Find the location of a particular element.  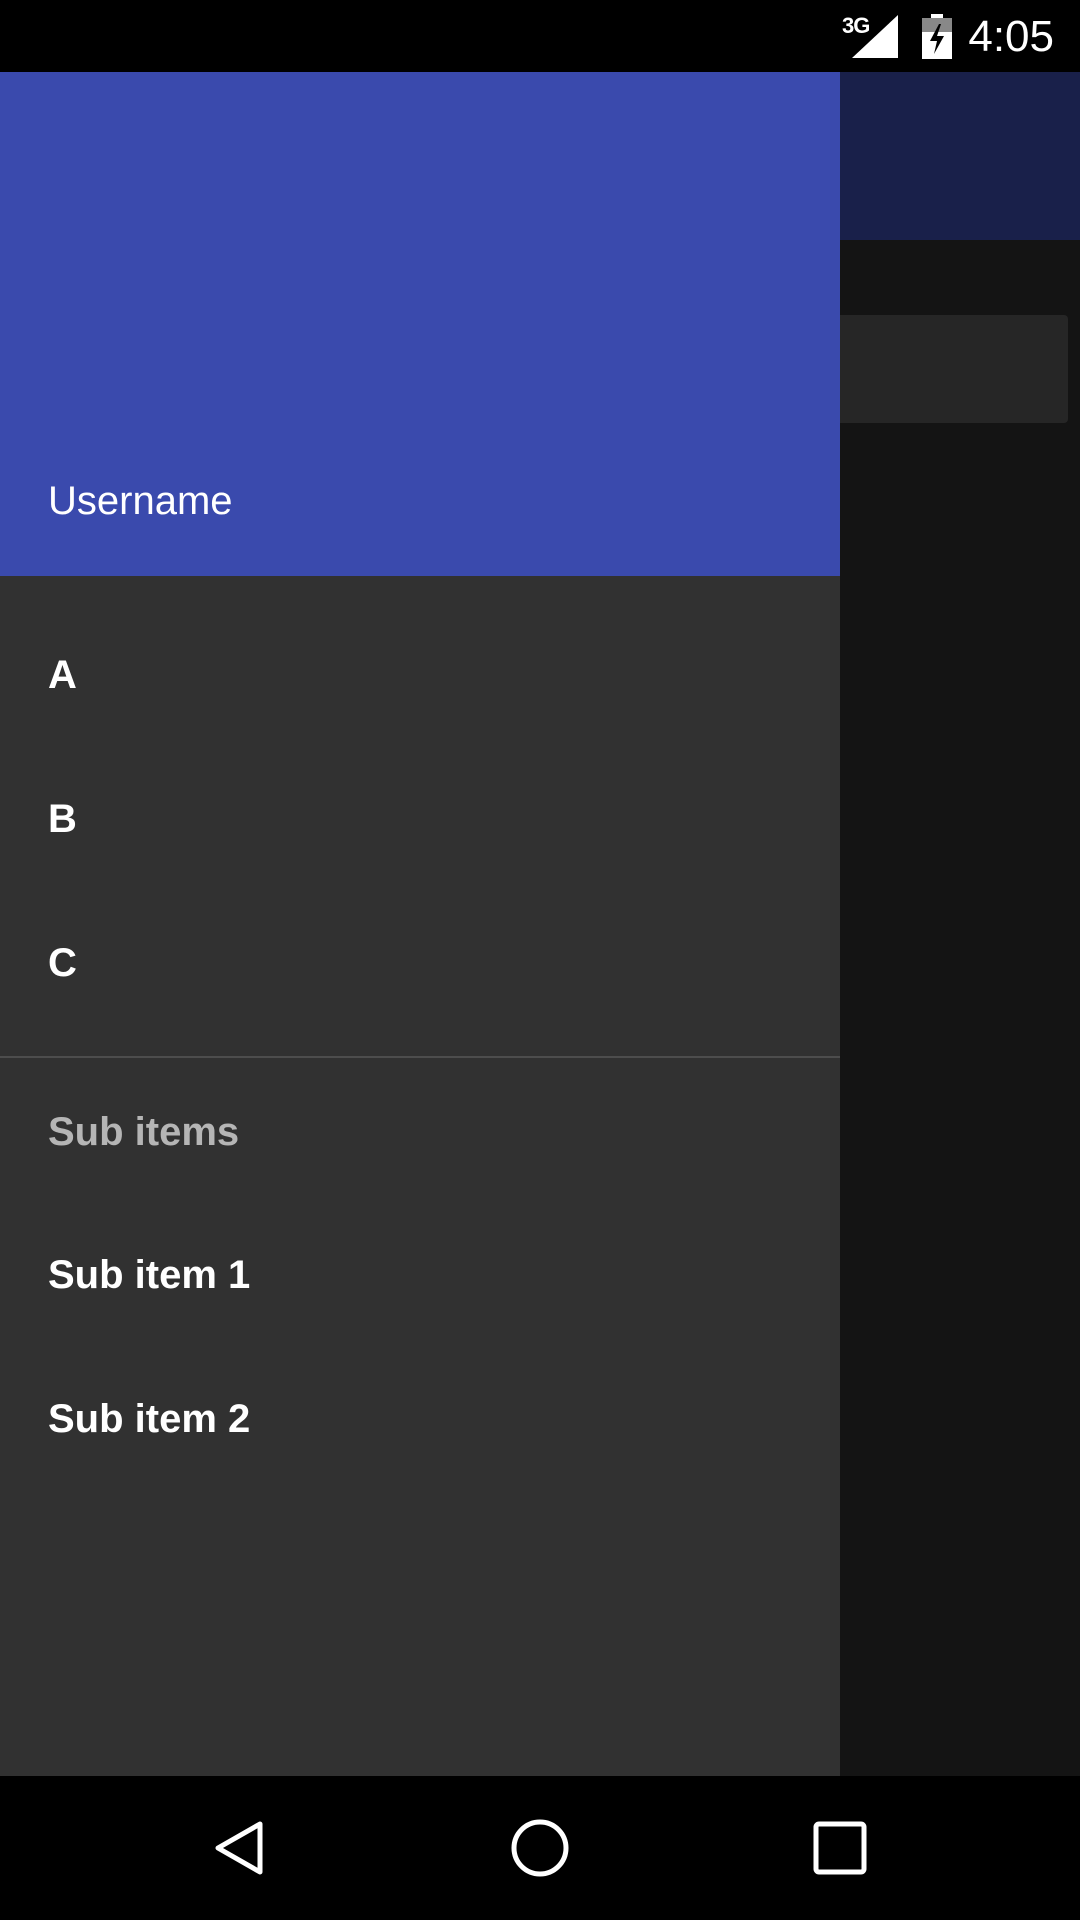

battery-charging-icon is located at coordinates (937, 36).